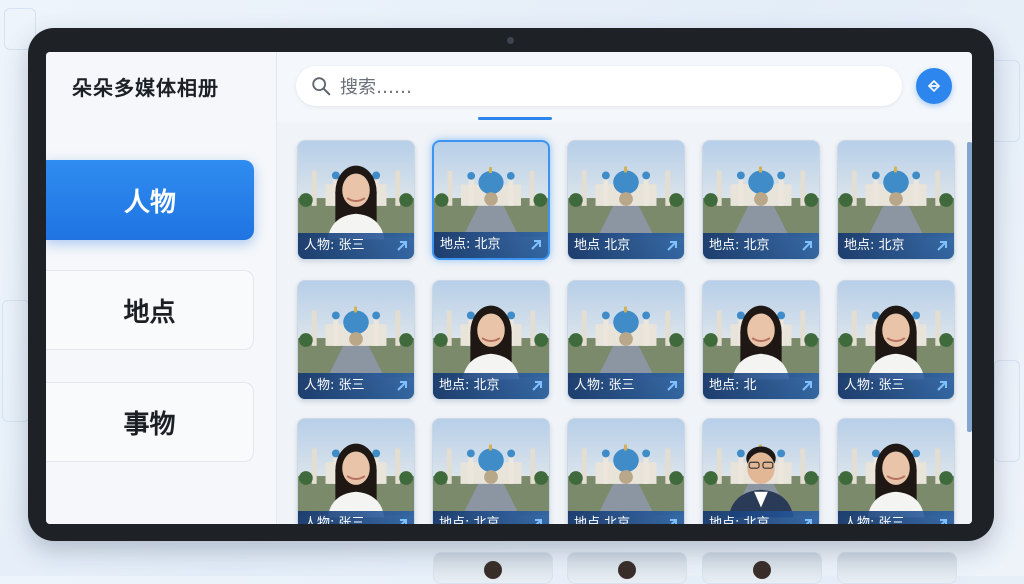  I want to click on overflow-thumbnails, so click(626, 568).